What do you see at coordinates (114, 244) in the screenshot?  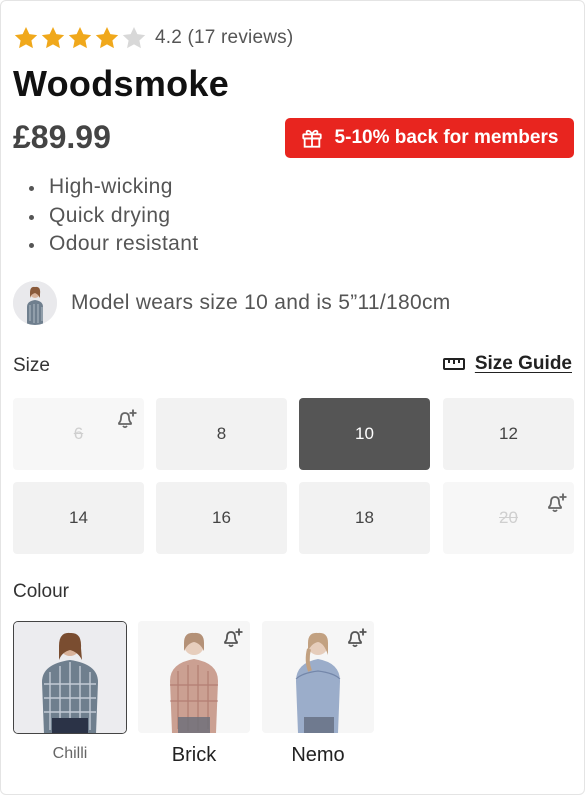 I see `feature-item: Odour resistant` at bounding box center [114, 244].